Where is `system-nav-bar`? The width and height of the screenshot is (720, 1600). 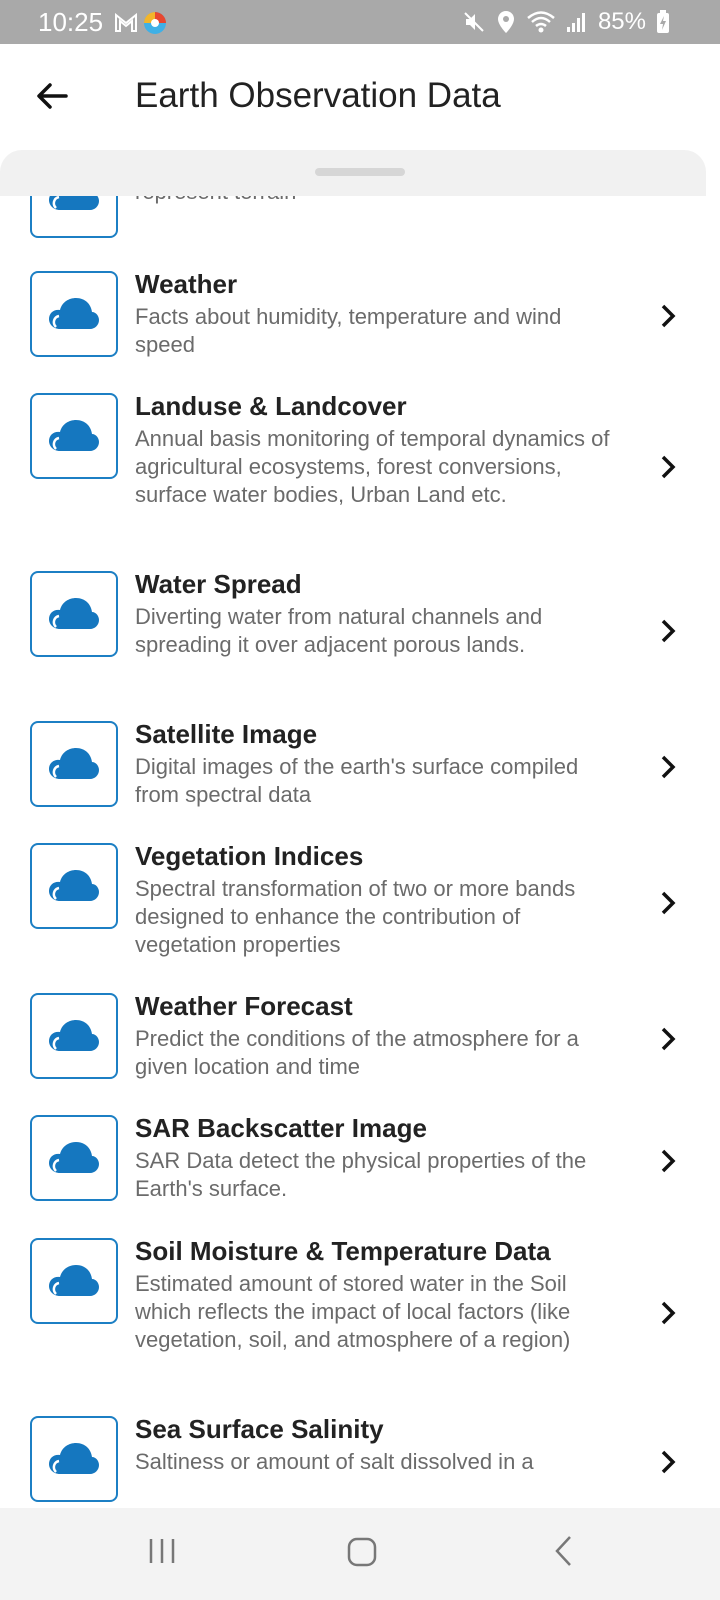 system-nav-bar is located at coordinates (360, 1554).